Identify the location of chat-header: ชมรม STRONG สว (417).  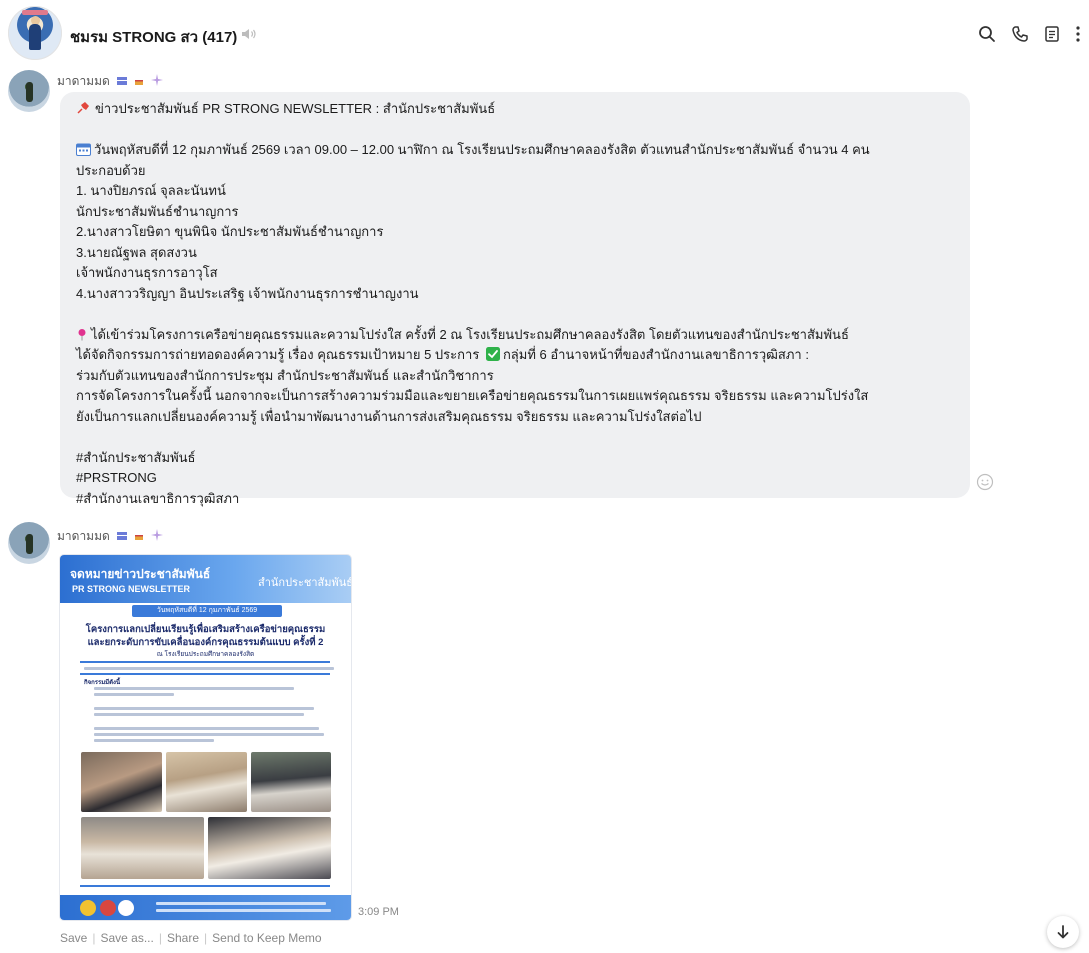
(544, 35).